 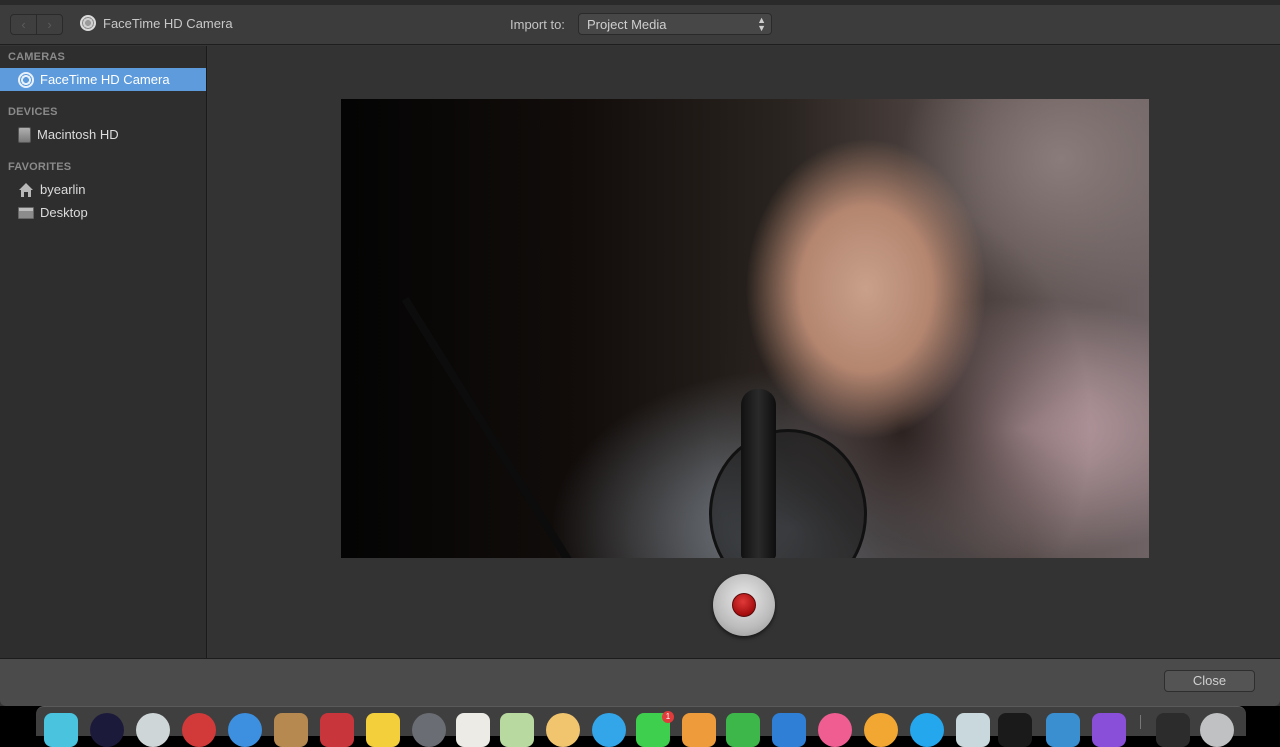 I want to click on dock-appstore-blue-icon, so click(x=609, y=730).